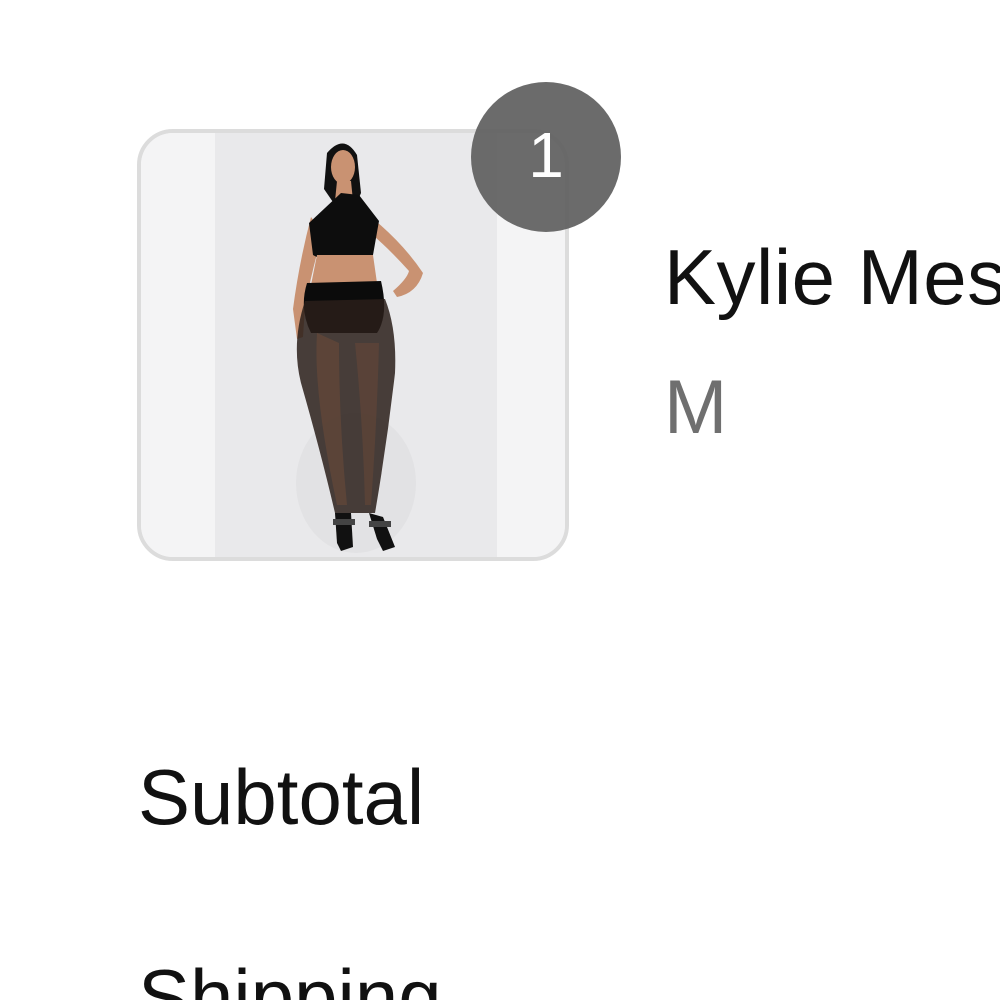 The height and width of the screenshot is (1000, 1000). I want to click on product-name: Kylie Mesh Skirt Set, so click(832, 277).